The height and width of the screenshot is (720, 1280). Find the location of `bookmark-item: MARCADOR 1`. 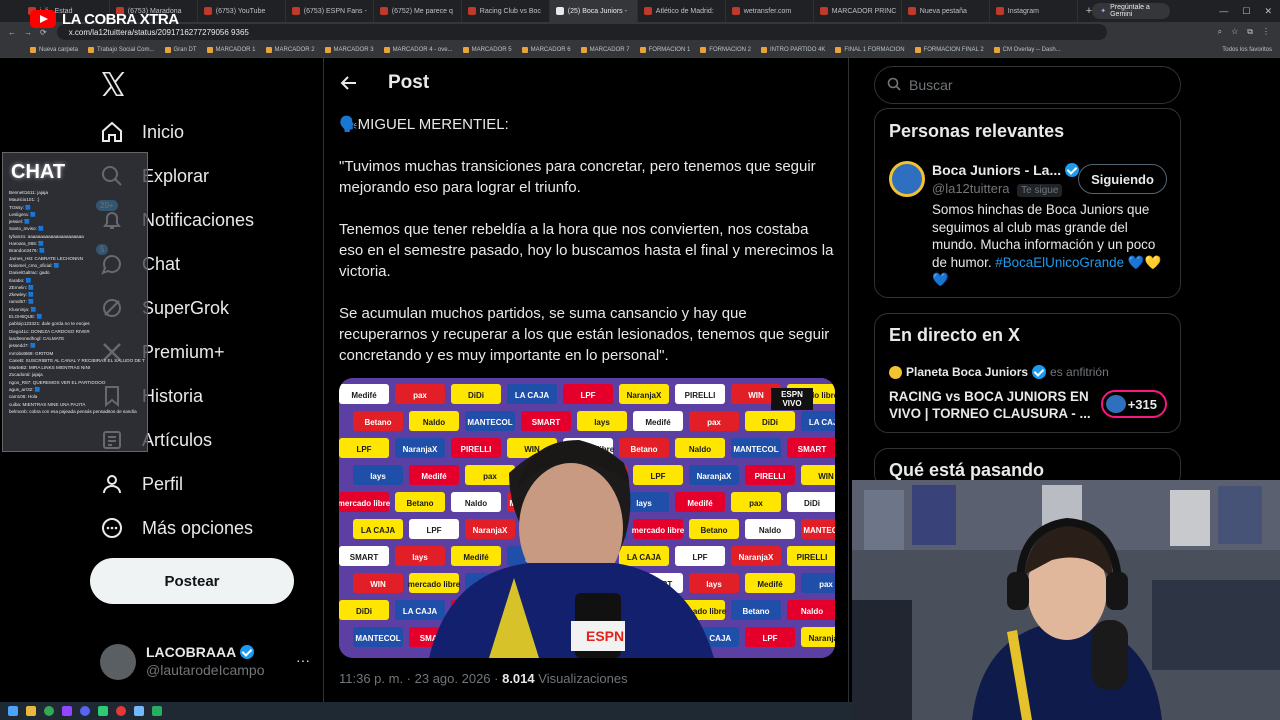

bookmark-item: MARCADOR 1 is located at coordinates (231, 49).